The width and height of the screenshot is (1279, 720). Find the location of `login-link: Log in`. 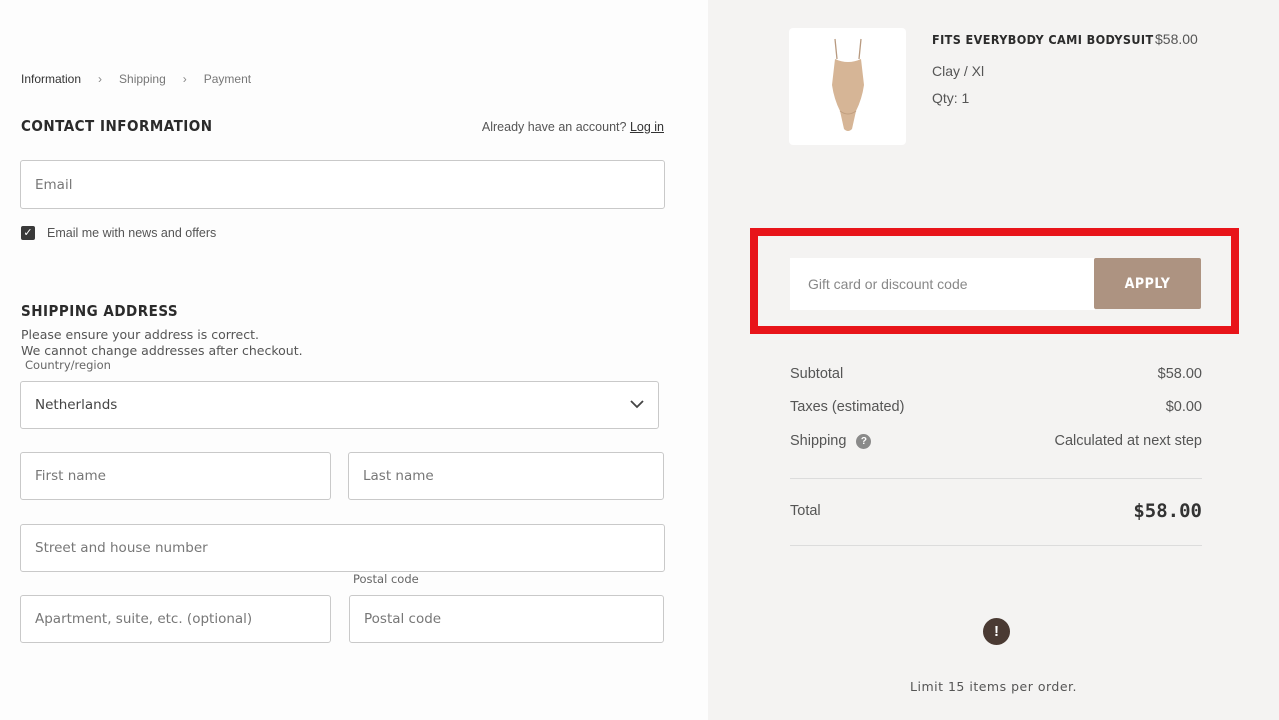

login-link: Log in is located at coordinates (647, 127).